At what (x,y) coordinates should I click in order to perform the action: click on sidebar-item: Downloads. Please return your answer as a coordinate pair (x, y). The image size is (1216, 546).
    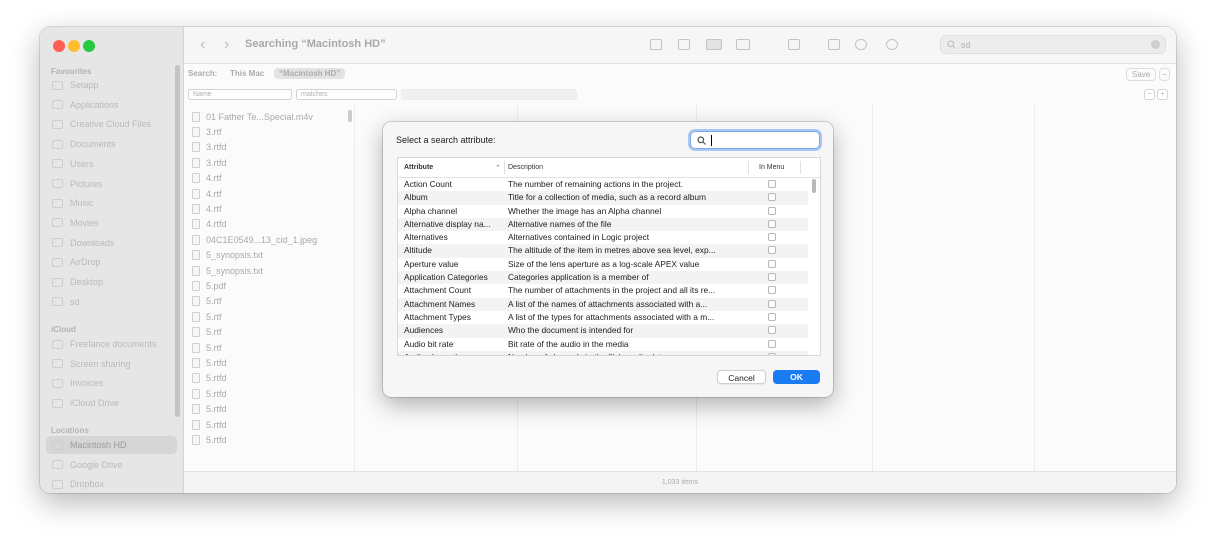
    Looking at the image, I should click on (111, 243).